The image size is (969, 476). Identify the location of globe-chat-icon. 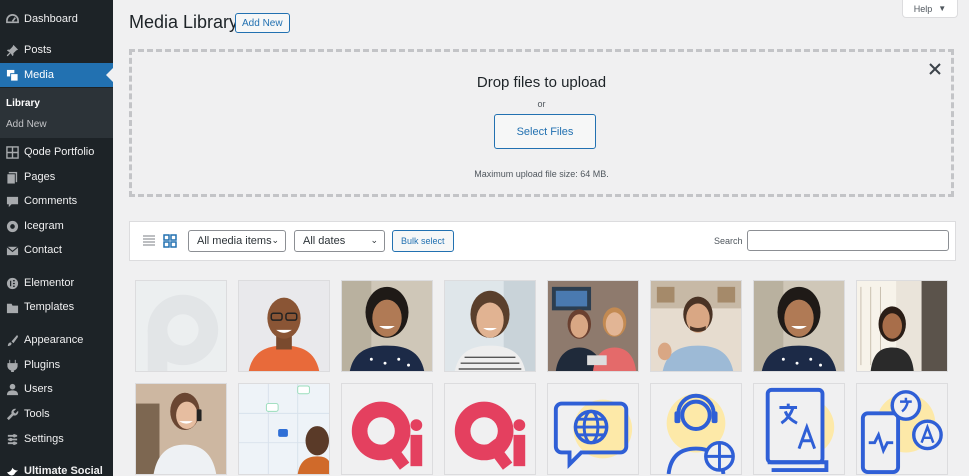
(593, 429).